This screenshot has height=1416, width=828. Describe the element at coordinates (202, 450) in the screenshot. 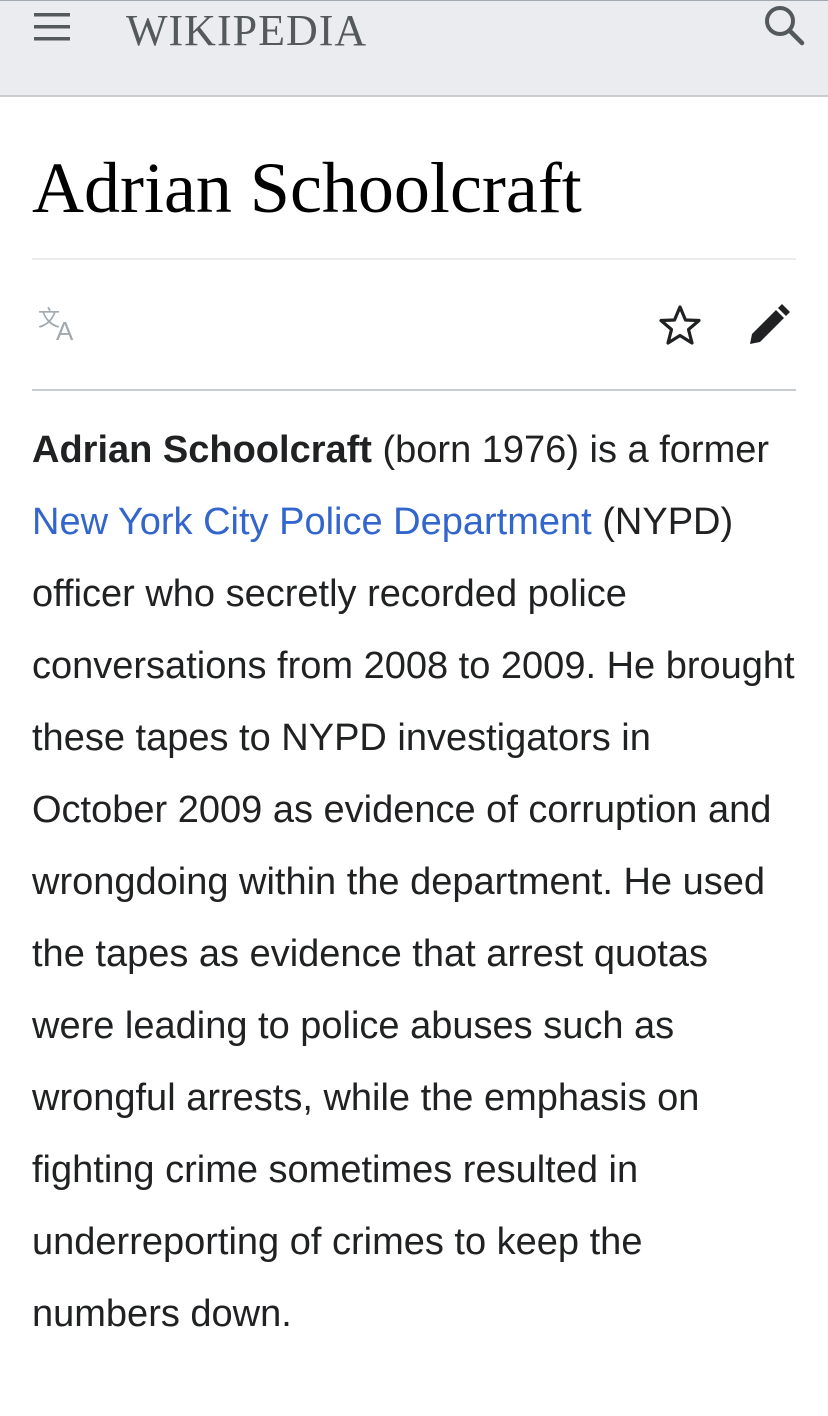

I see `article-subject: Adrian Schoolcraft` at that location.